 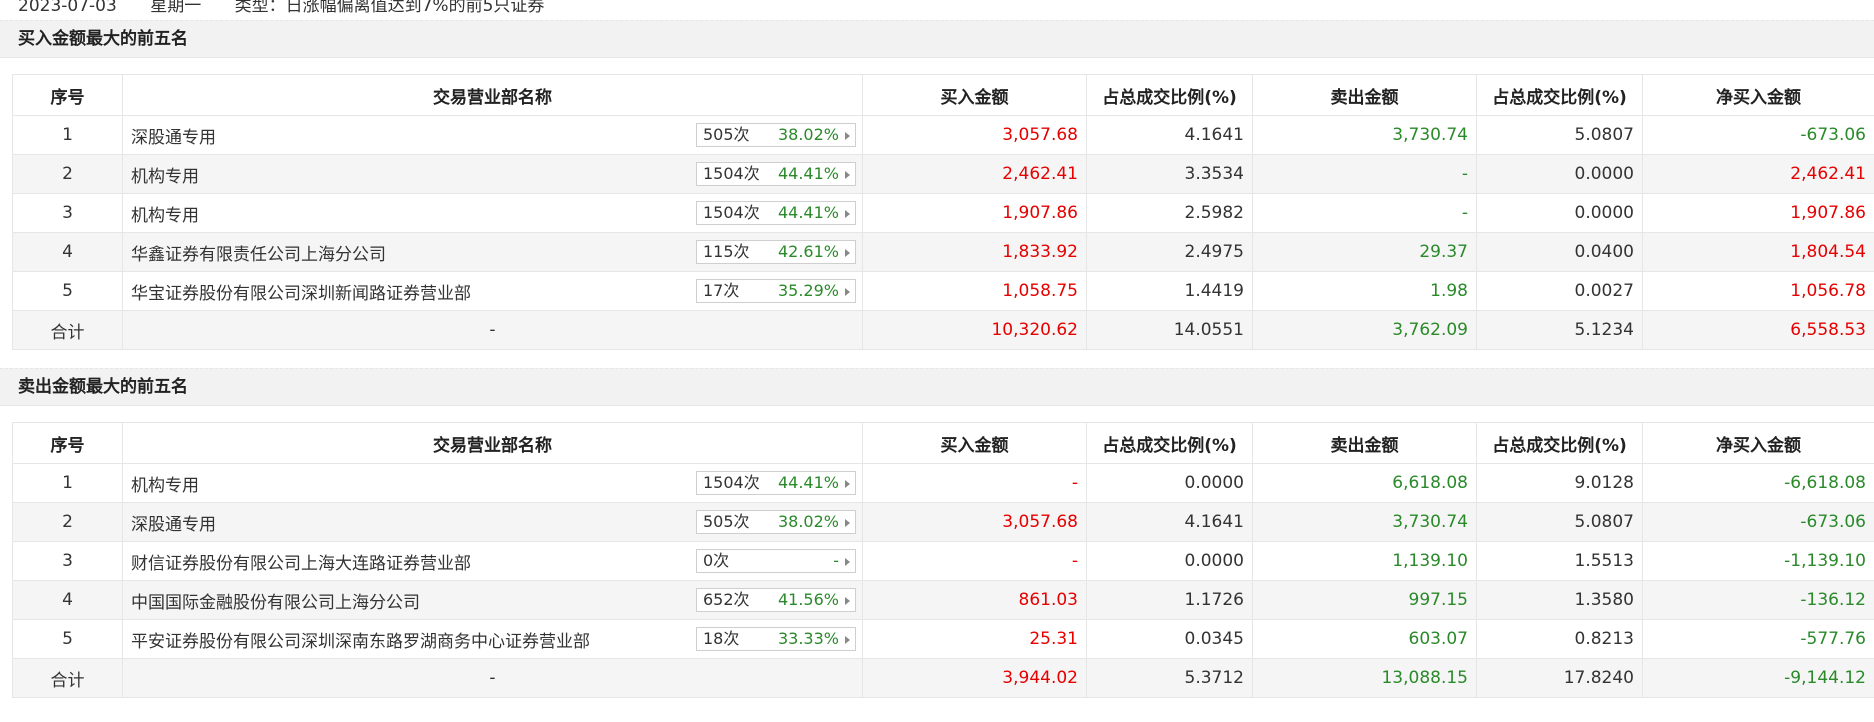 I want to click on buy-ratio: 2.4975, so click(x=1169, y=252).